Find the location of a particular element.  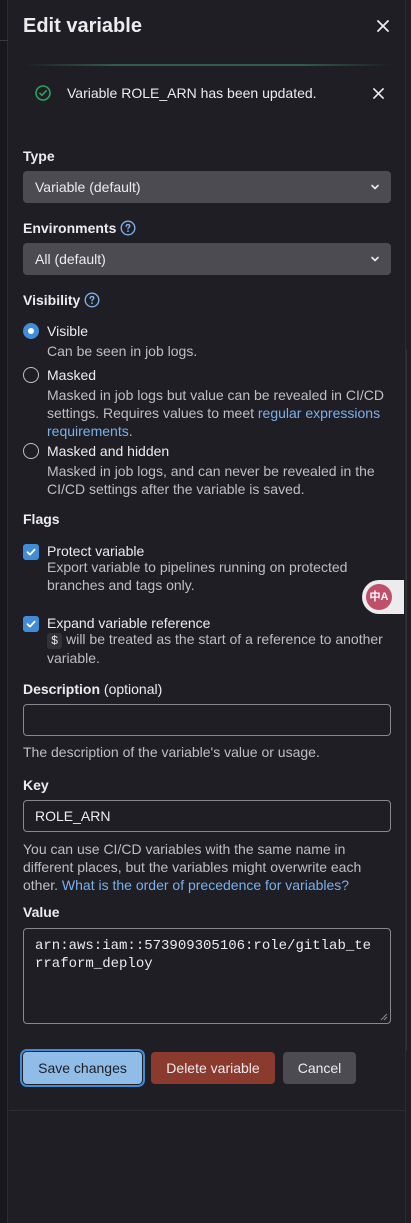

option-title: Masked is located at coordinates (72, 375).